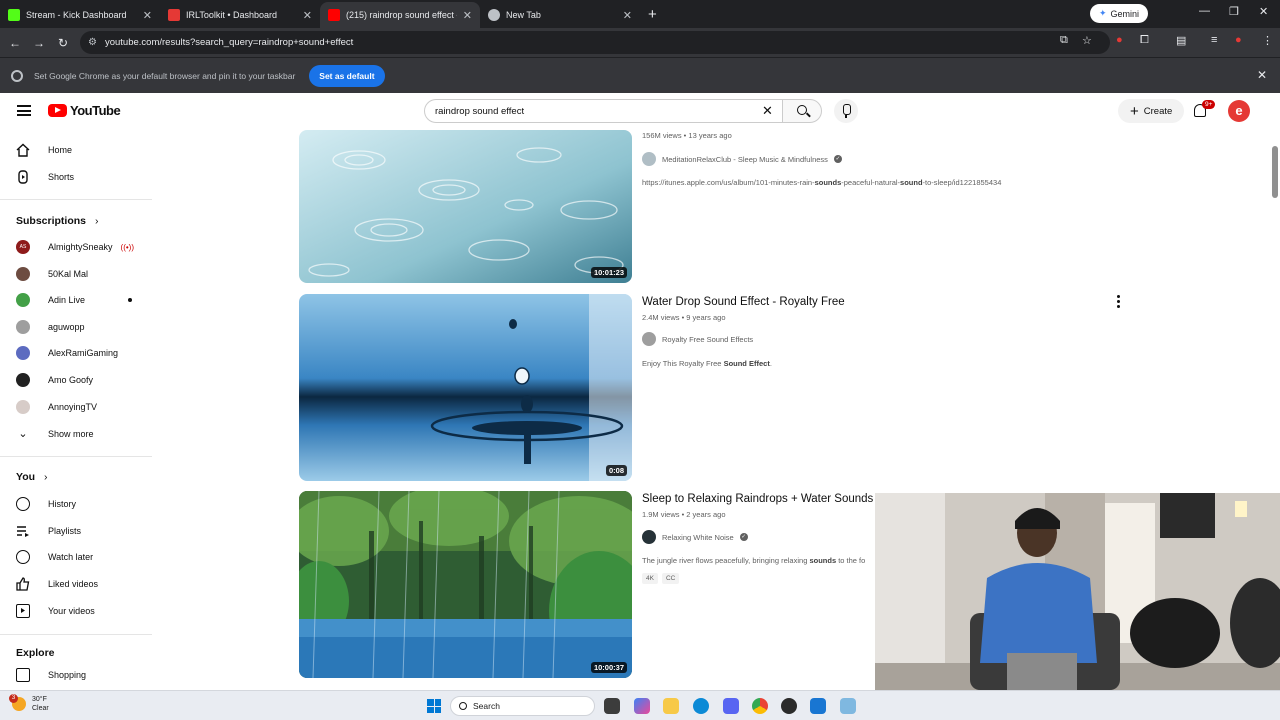  Describe the element at coordinates (81, 177) in the screenshot. I see `sidebar-item-shorts: Shorts` at that location.